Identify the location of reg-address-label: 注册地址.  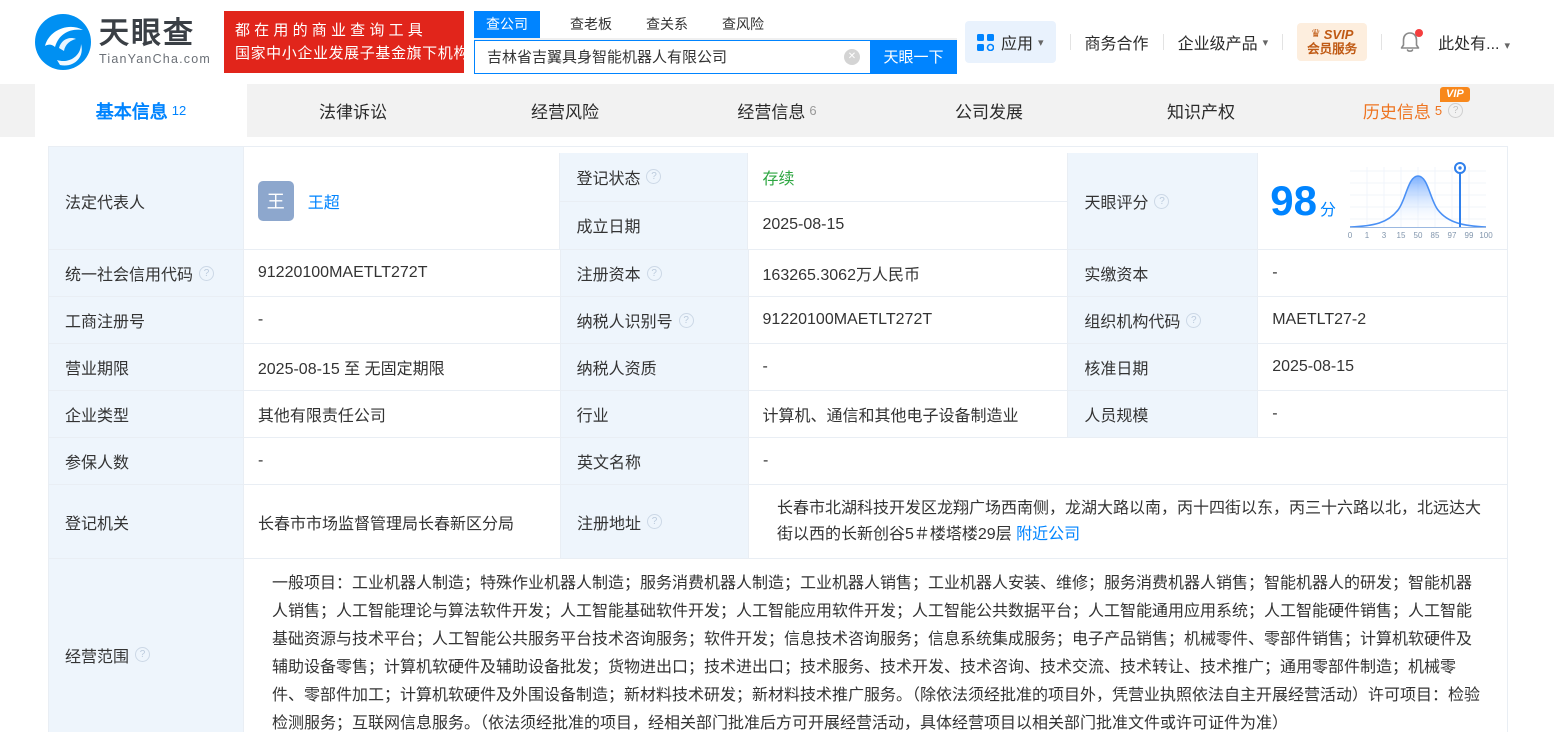
(655, 522).